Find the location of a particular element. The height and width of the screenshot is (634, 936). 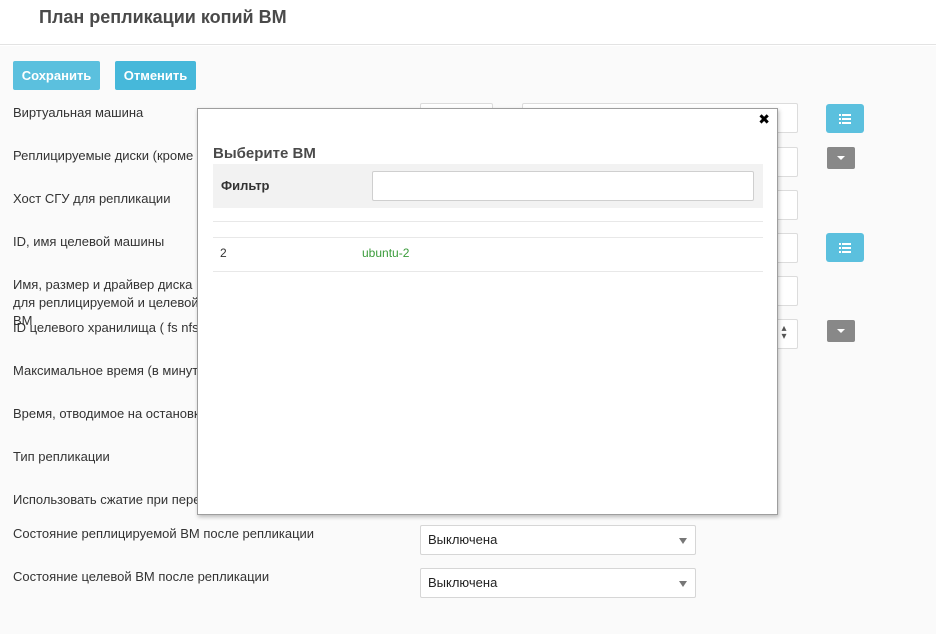

target-list-button is located at coordinates (845, 247).